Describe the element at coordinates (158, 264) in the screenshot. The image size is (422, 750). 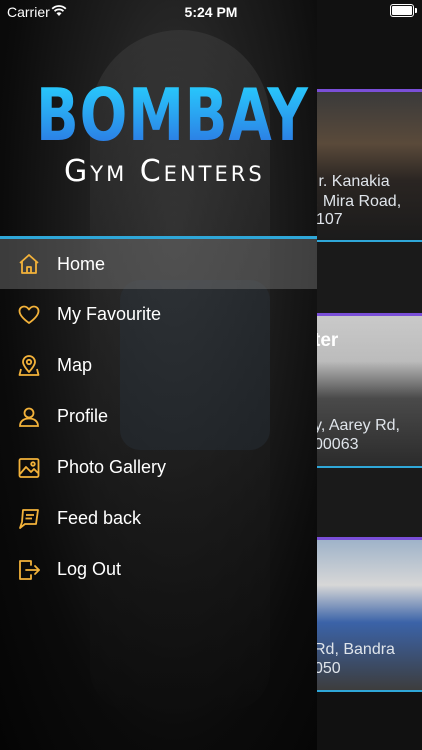
I see `menu-item-home: Home` at that location.